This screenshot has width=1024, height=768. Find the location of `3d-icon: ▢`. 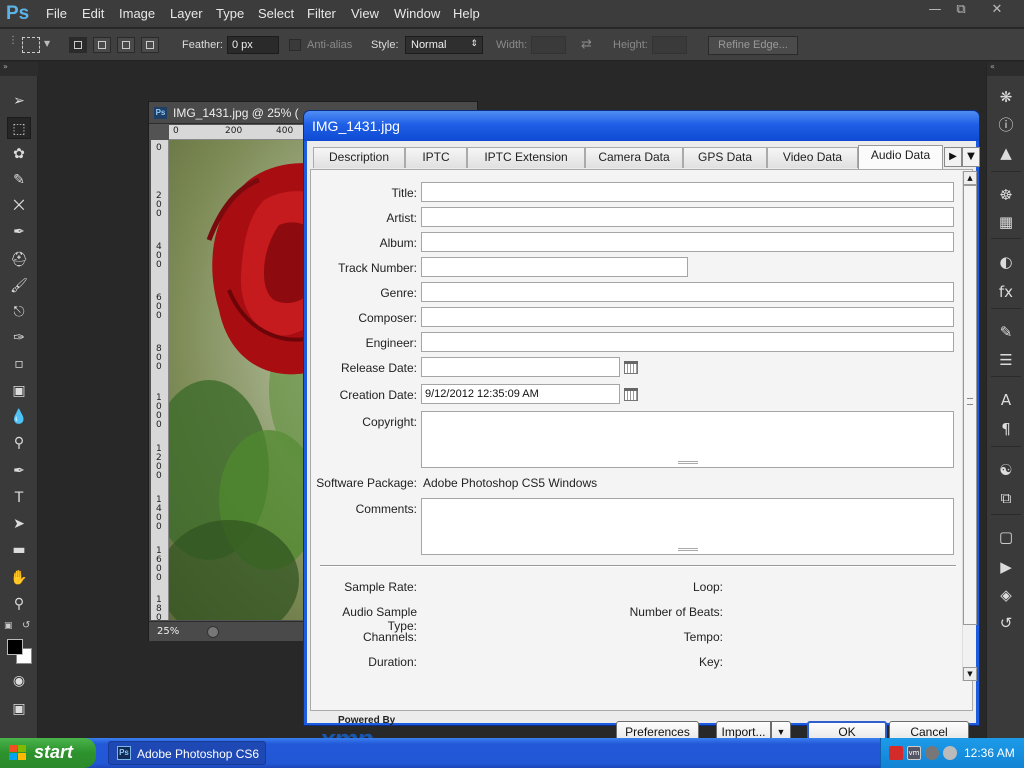

3d-icon: ▢ is located at coordinates (1006, 537).